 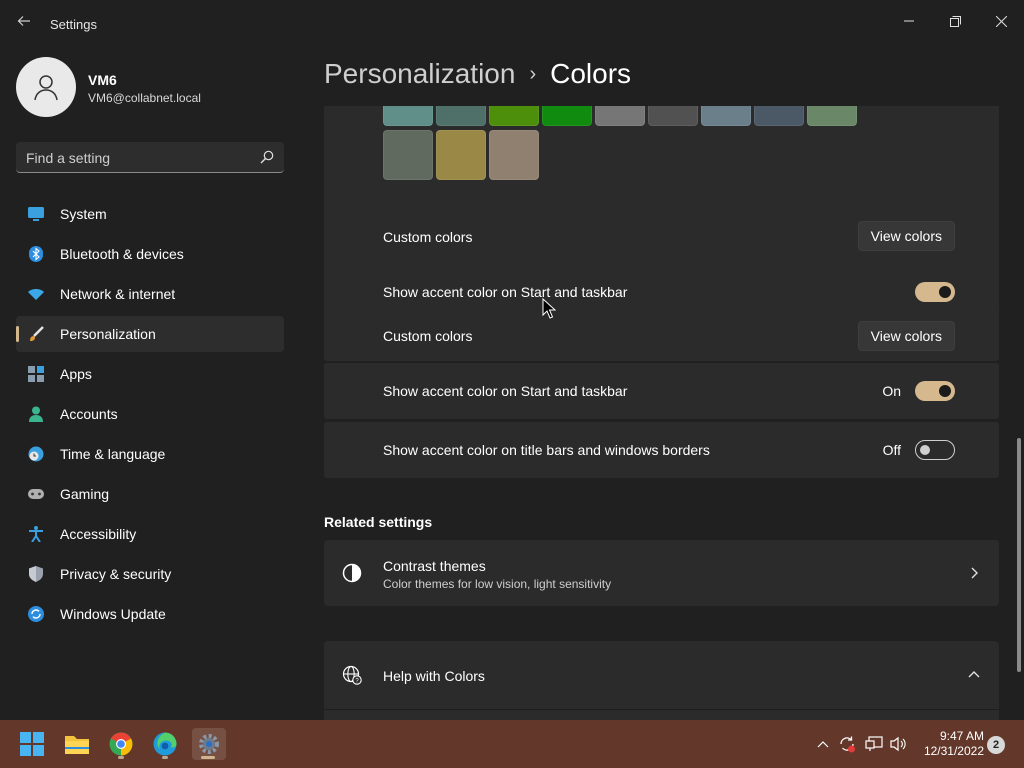 What do you see at coordinates (996, 745) in the screenshot?
I see `notification-badge: 2` at bounding box center [996, 745].